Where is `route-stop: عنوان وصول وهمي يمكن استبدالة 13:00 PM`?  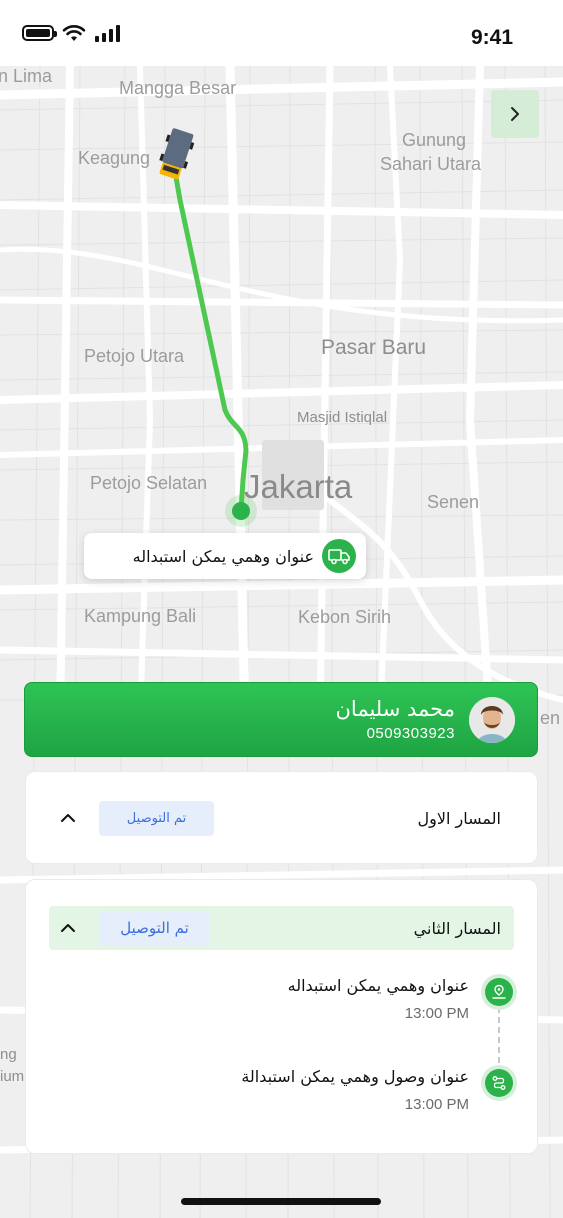
route-stop: عنوان وصول وهمي يمكن استبدالة 13:00 PM is located at coordinates (379, 1089).